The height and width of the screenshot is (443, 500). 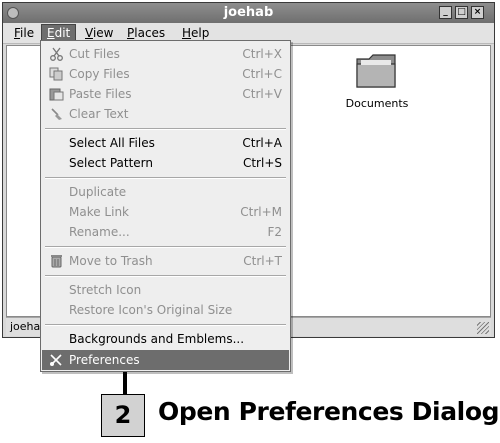 I want to click on menu-item-stretch-icon: Stretch Icon, so click(x=165, y=290).